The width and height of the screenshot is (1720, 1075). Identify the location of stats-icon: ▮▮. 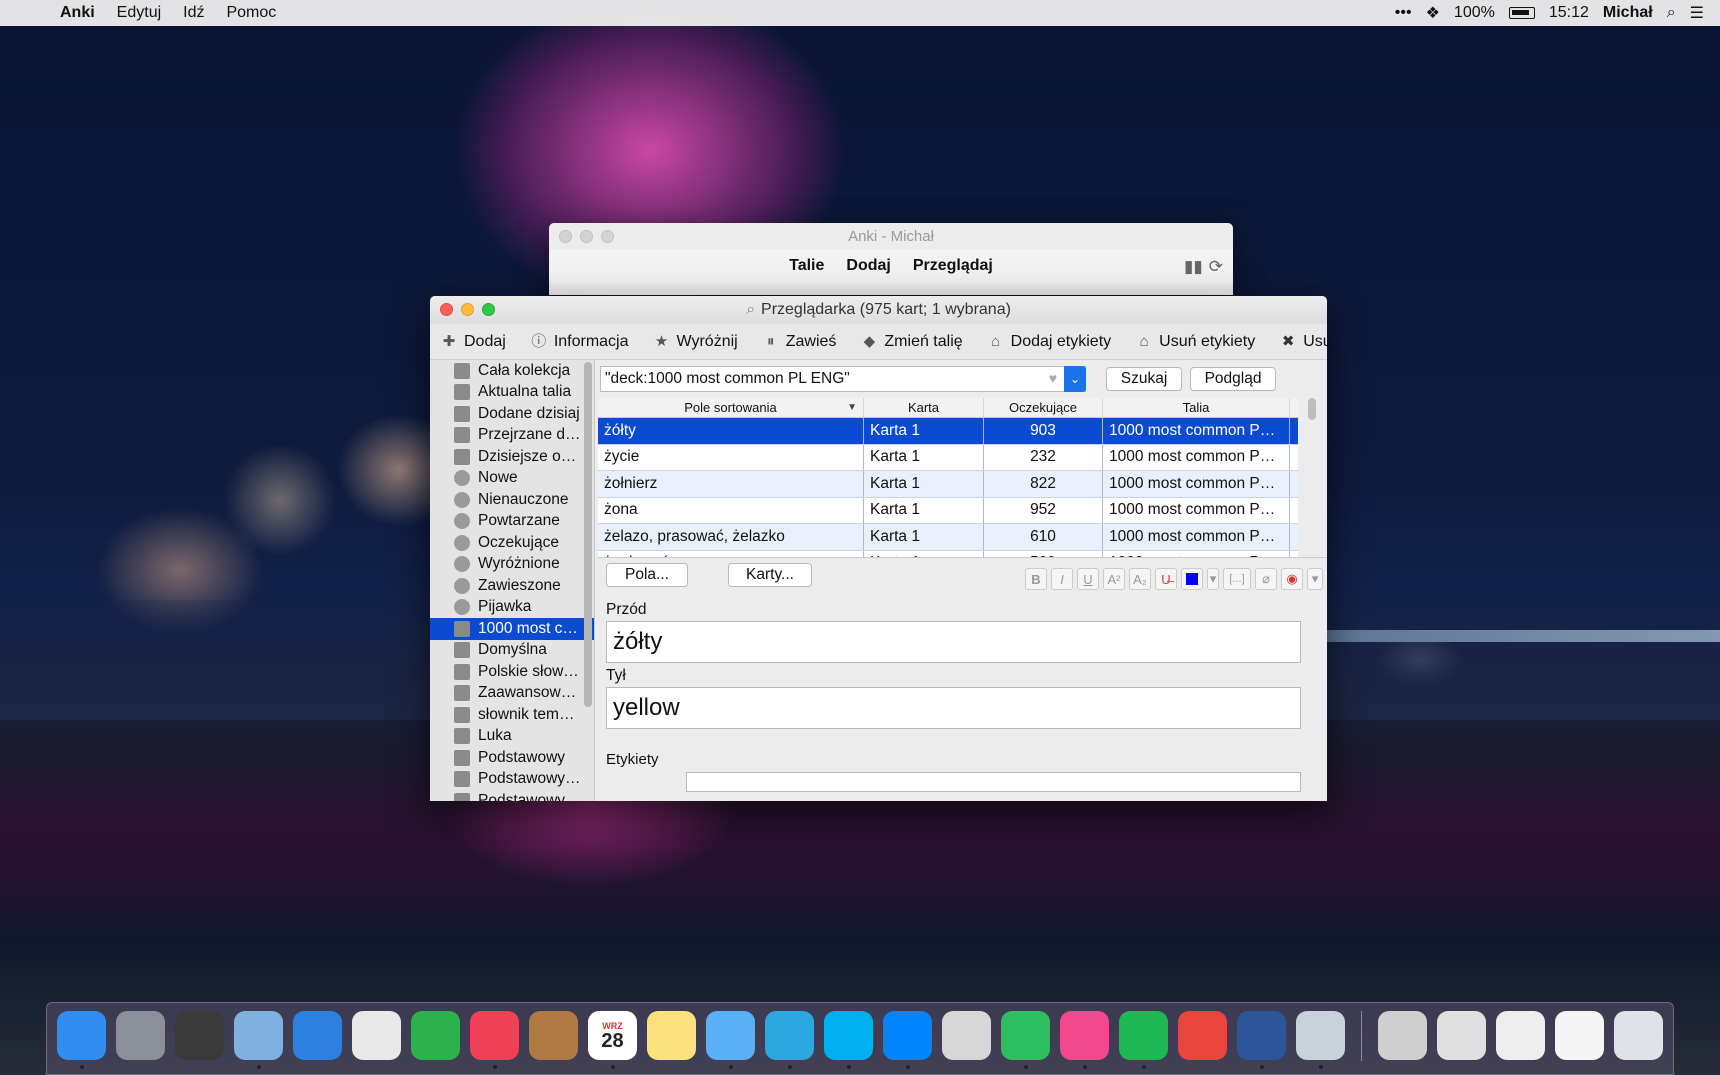
(1193, 267).